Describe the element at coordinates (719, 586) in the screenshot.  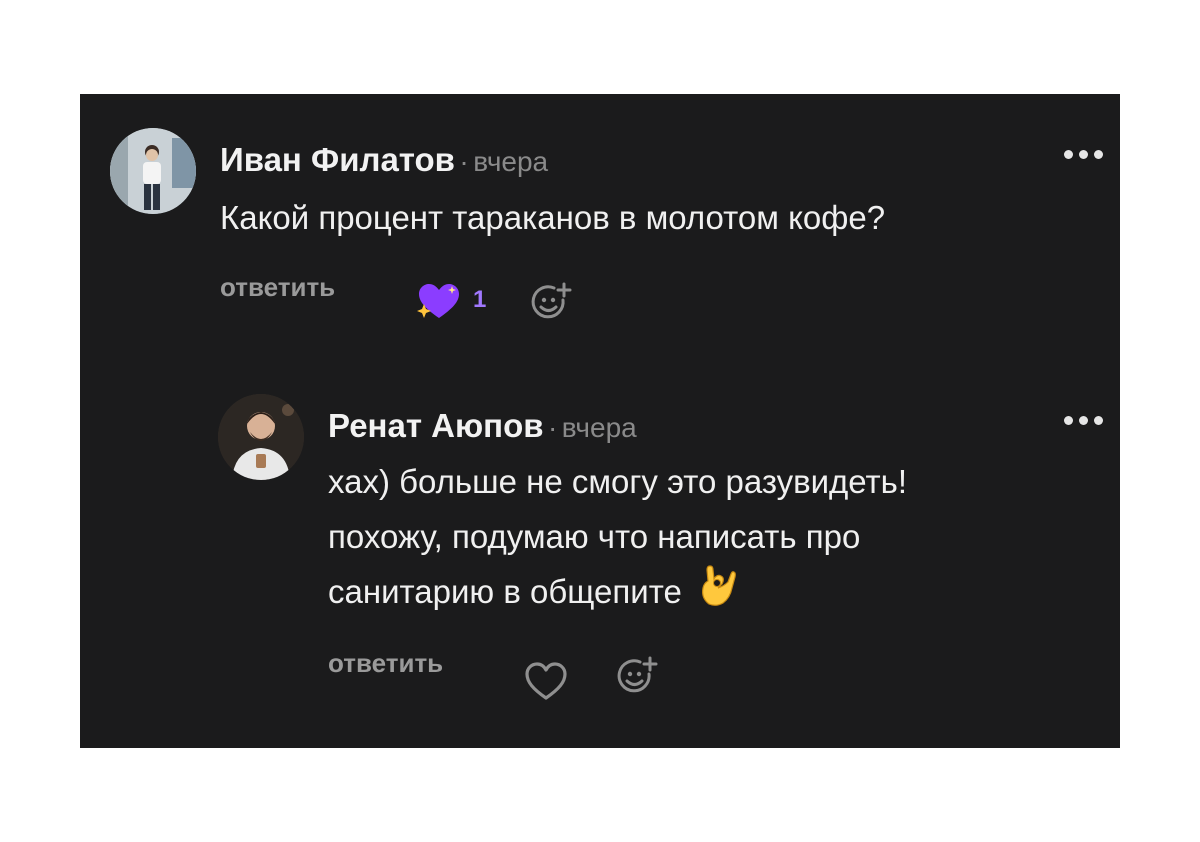
I see `ok-hand-icon` at that location.